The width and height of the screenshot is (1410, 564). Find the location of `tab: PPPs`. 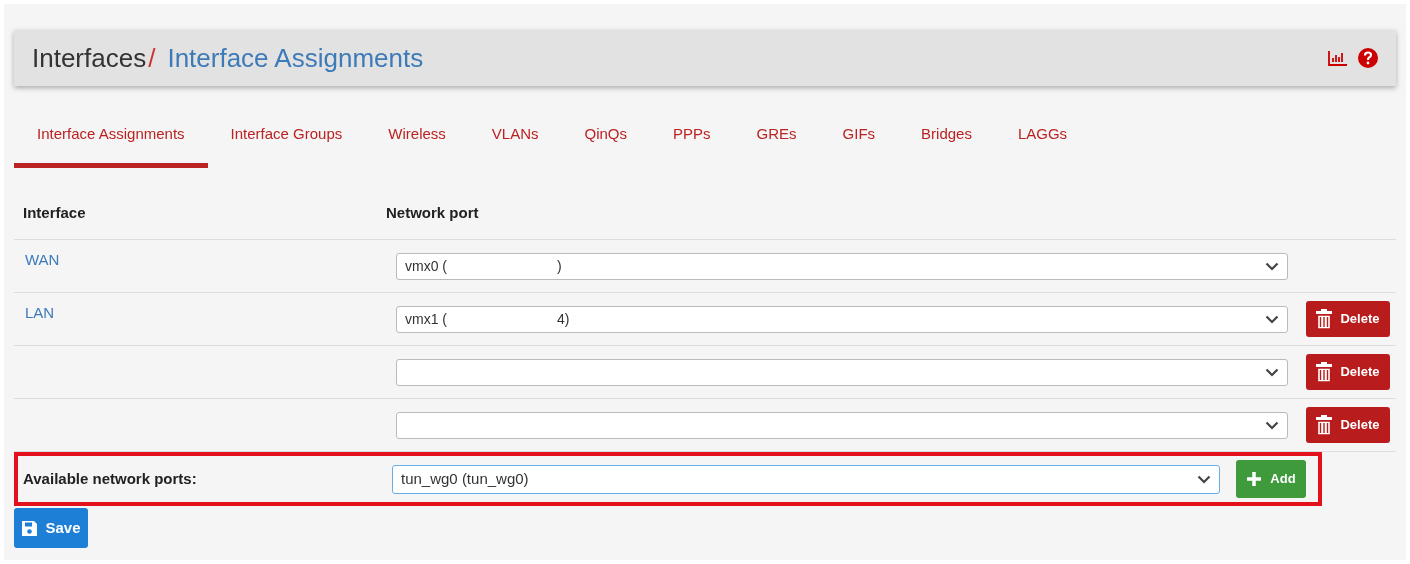

tab: PPPs is located at coordinates (692, 142).